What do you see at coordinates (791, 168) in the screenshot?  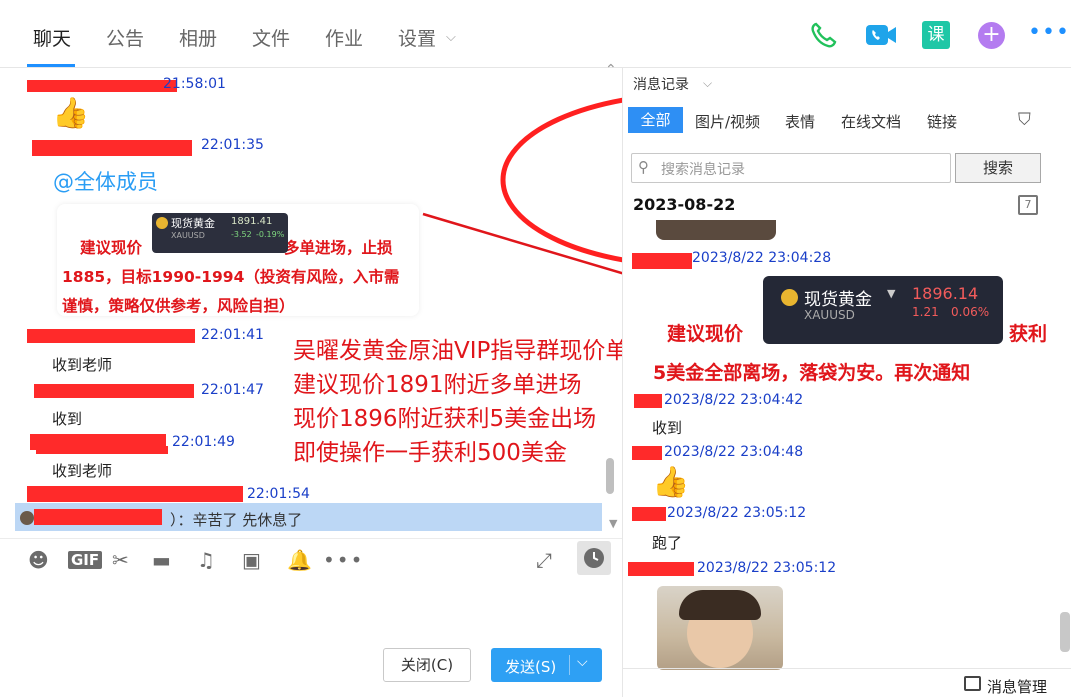 I see `history-search-input: ⚲ 搜索消息记录` at bounding box center [791, 168].